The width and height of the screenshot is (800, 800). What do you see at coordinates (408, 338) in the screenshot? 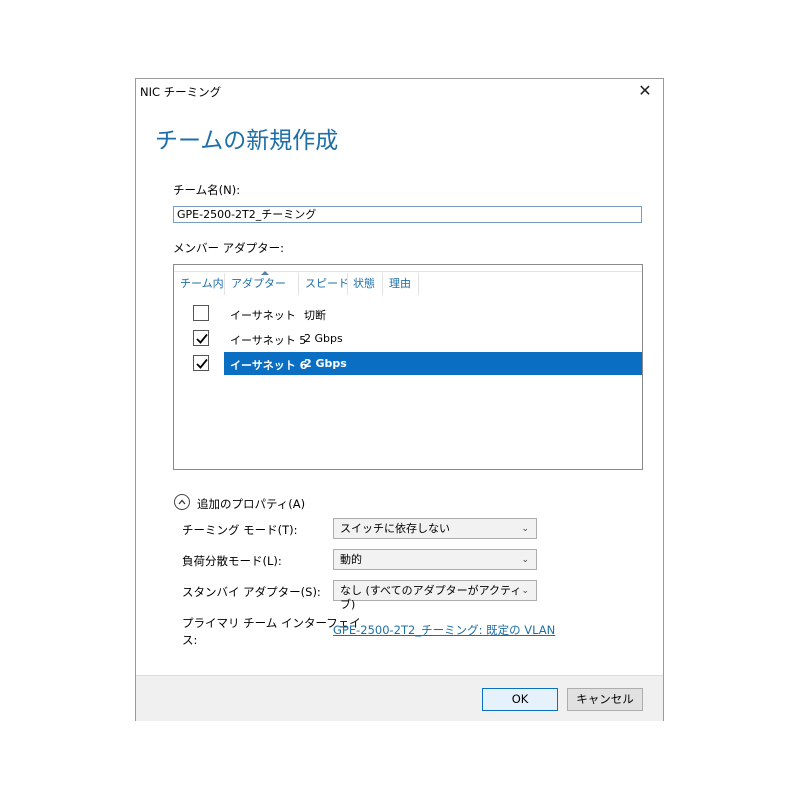
I see `table-row: イーサネット 5 2 Gbps` at bounding box center [408, 338].